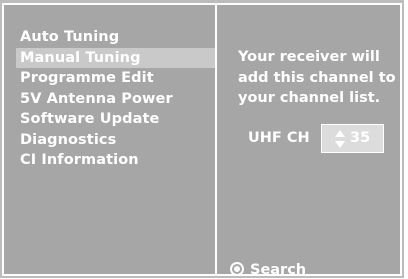 This screenshot has width=408, height=279. I want to click on search-label: Search, so click(278, 270).